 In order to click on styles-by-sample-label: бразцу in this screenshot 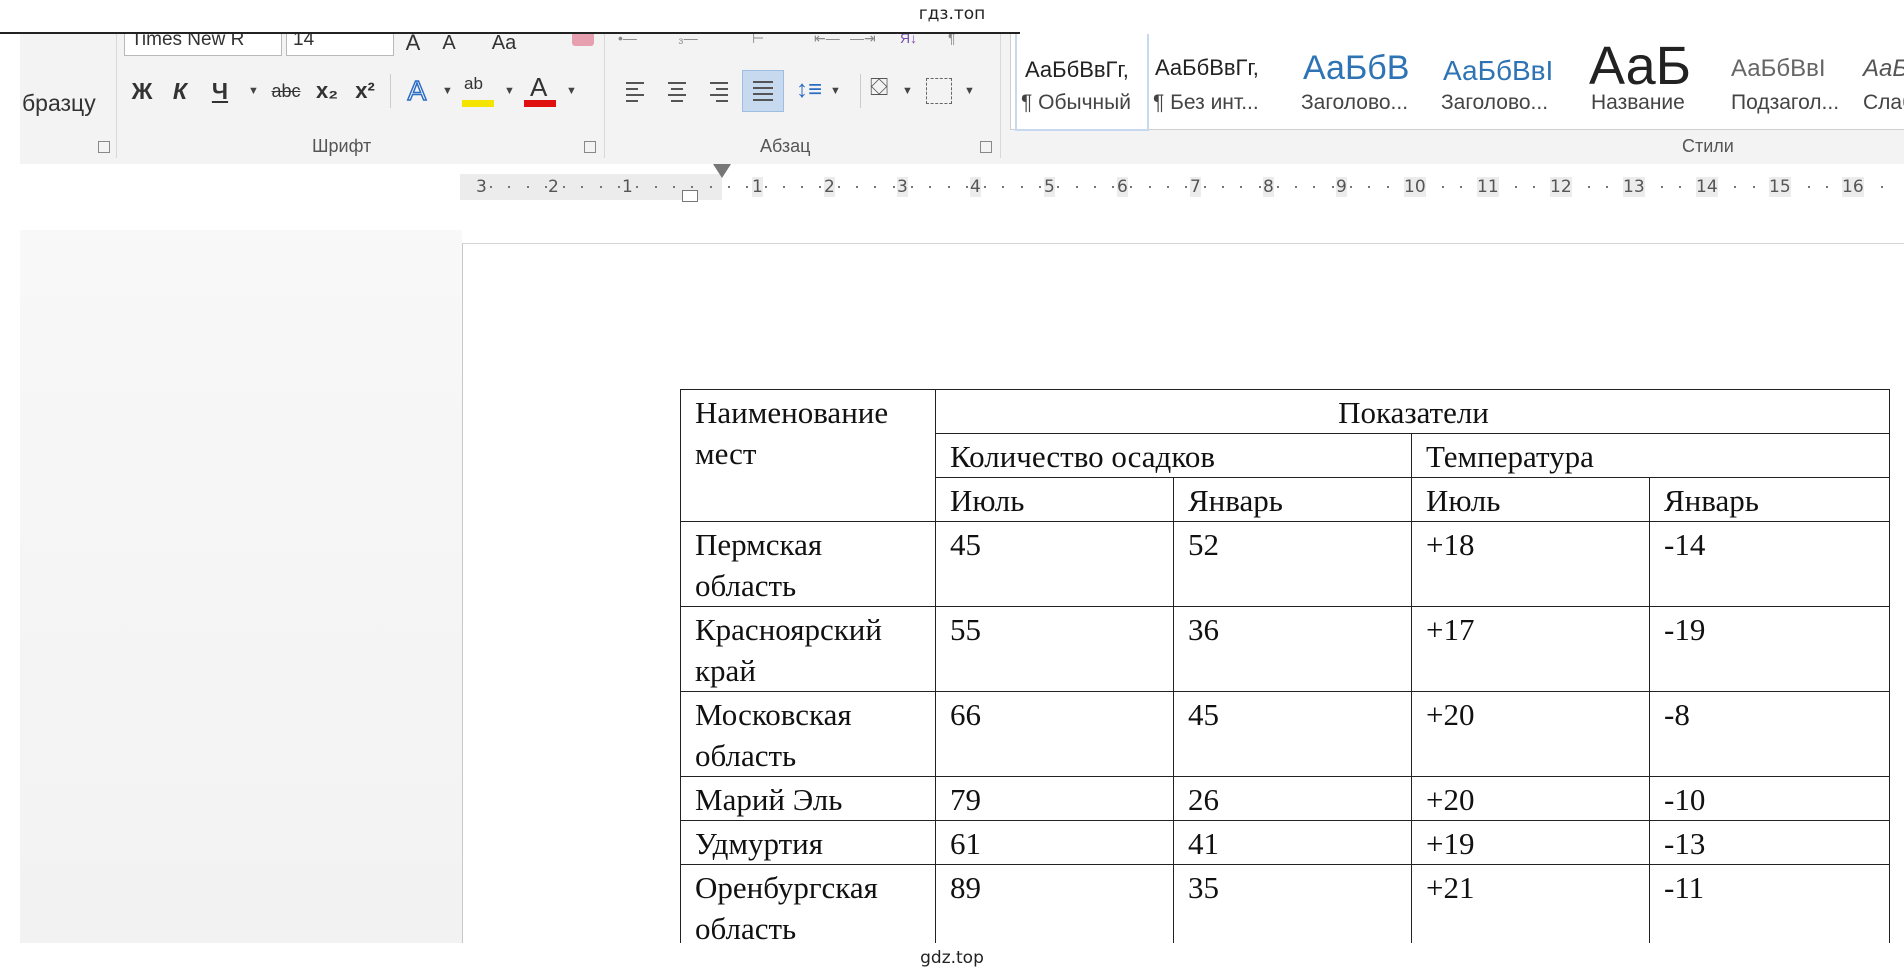, I will do `click(59, 103)`.